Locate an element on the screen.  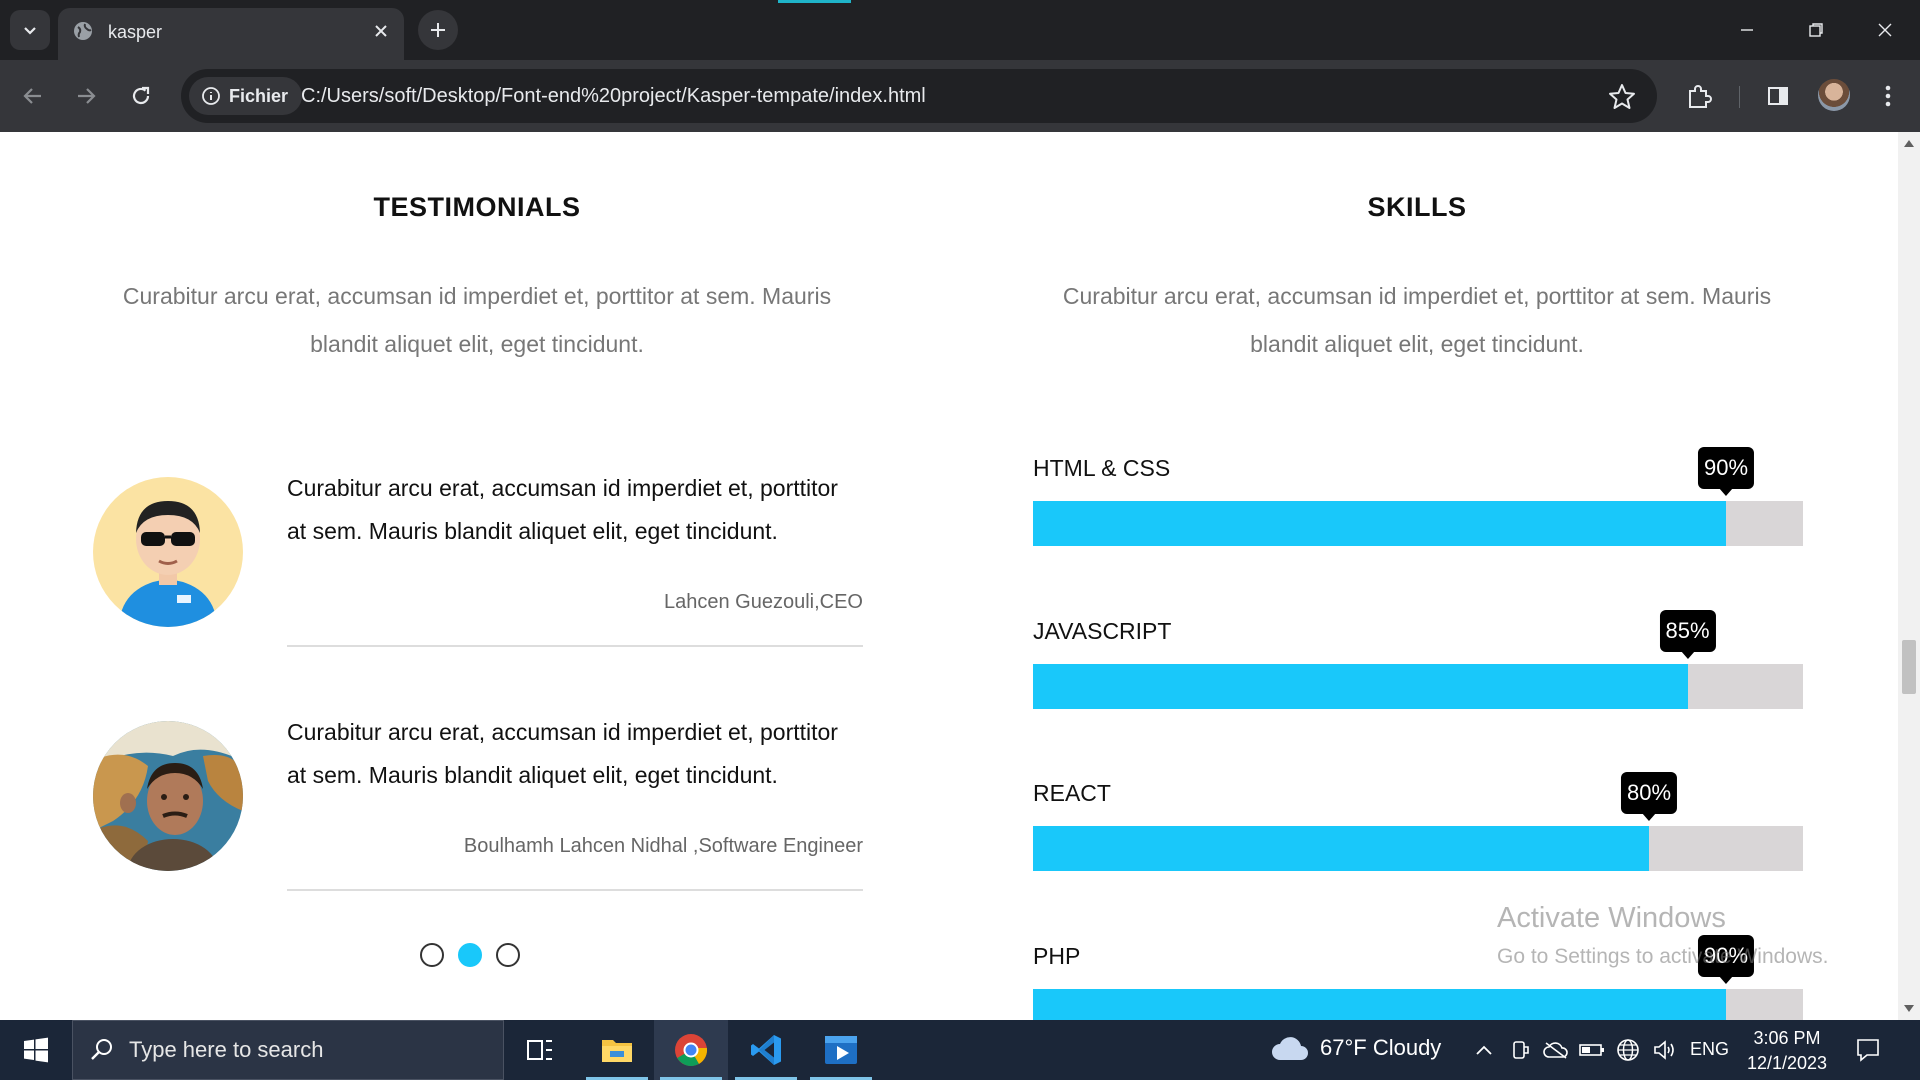
chevron-up-icon is located at coordinates (1484, 1050).